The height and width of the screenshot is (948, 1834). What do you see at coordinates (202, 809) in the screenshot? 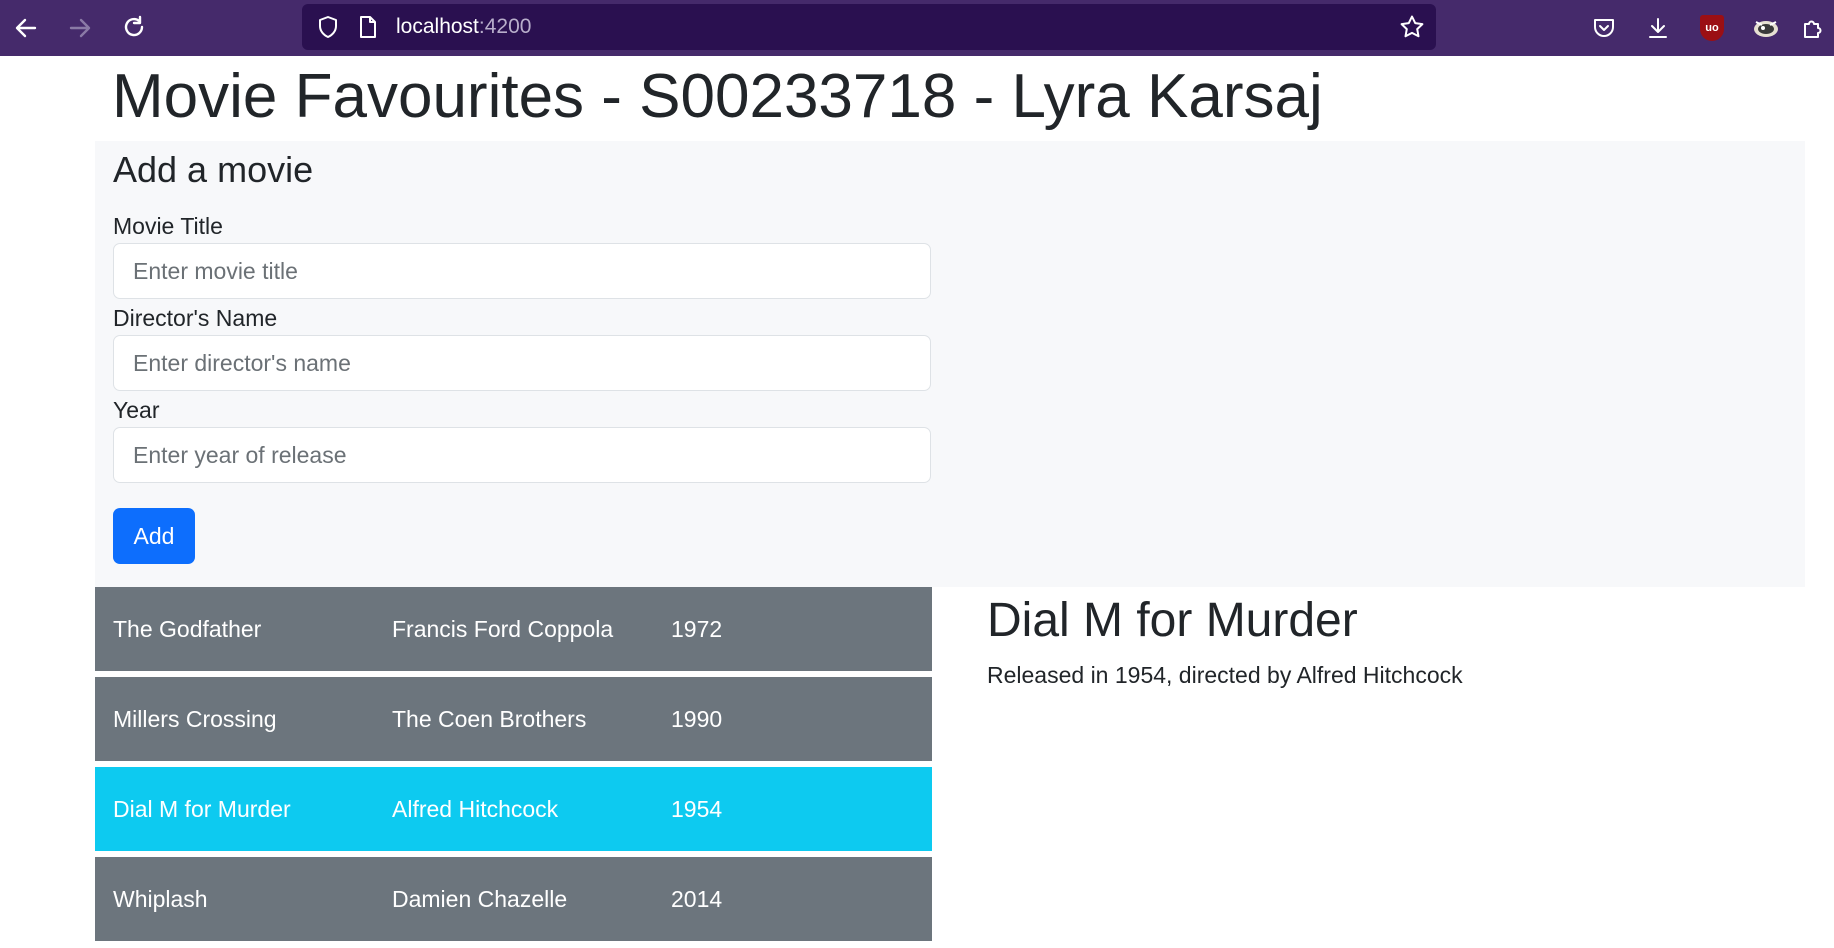
I see `movie-title: Dial M for Murder` at bounding box center [202, 809].